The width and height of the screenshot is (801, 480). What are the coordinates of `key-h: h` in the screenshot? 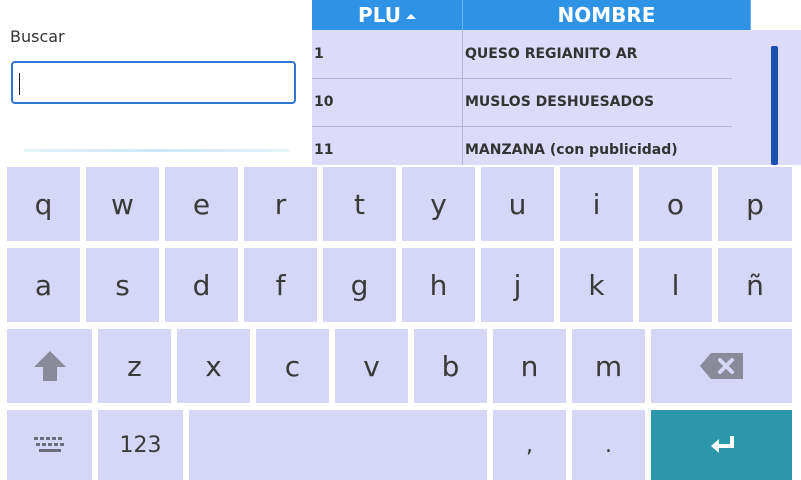 It's located at (438, 285).